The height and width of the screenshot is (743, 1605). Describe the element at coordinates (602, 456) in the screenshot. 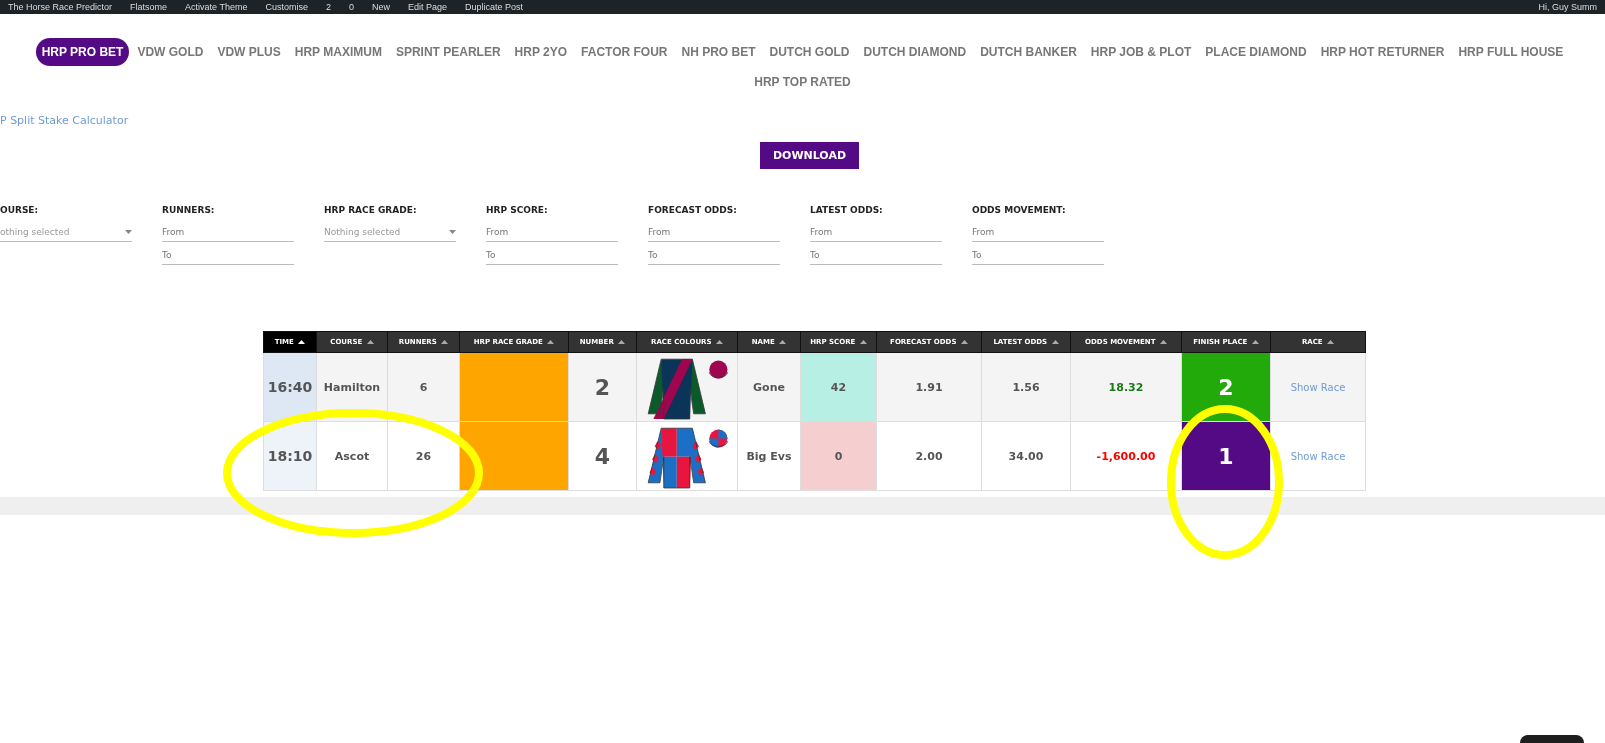

I see `number-cell: 4` at that location.